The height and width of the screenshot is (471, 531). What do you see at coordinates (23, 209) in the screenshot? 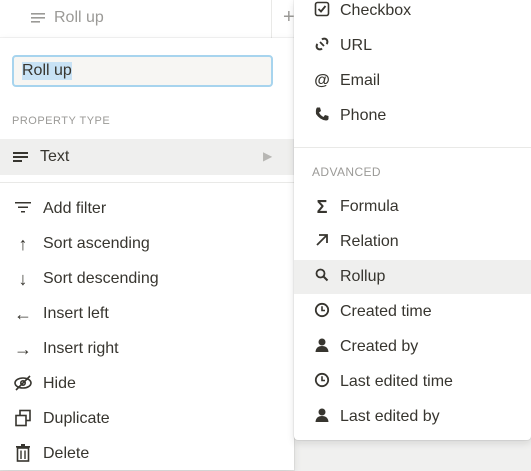
I see `filter-icon` at bounding box center [23, 209].